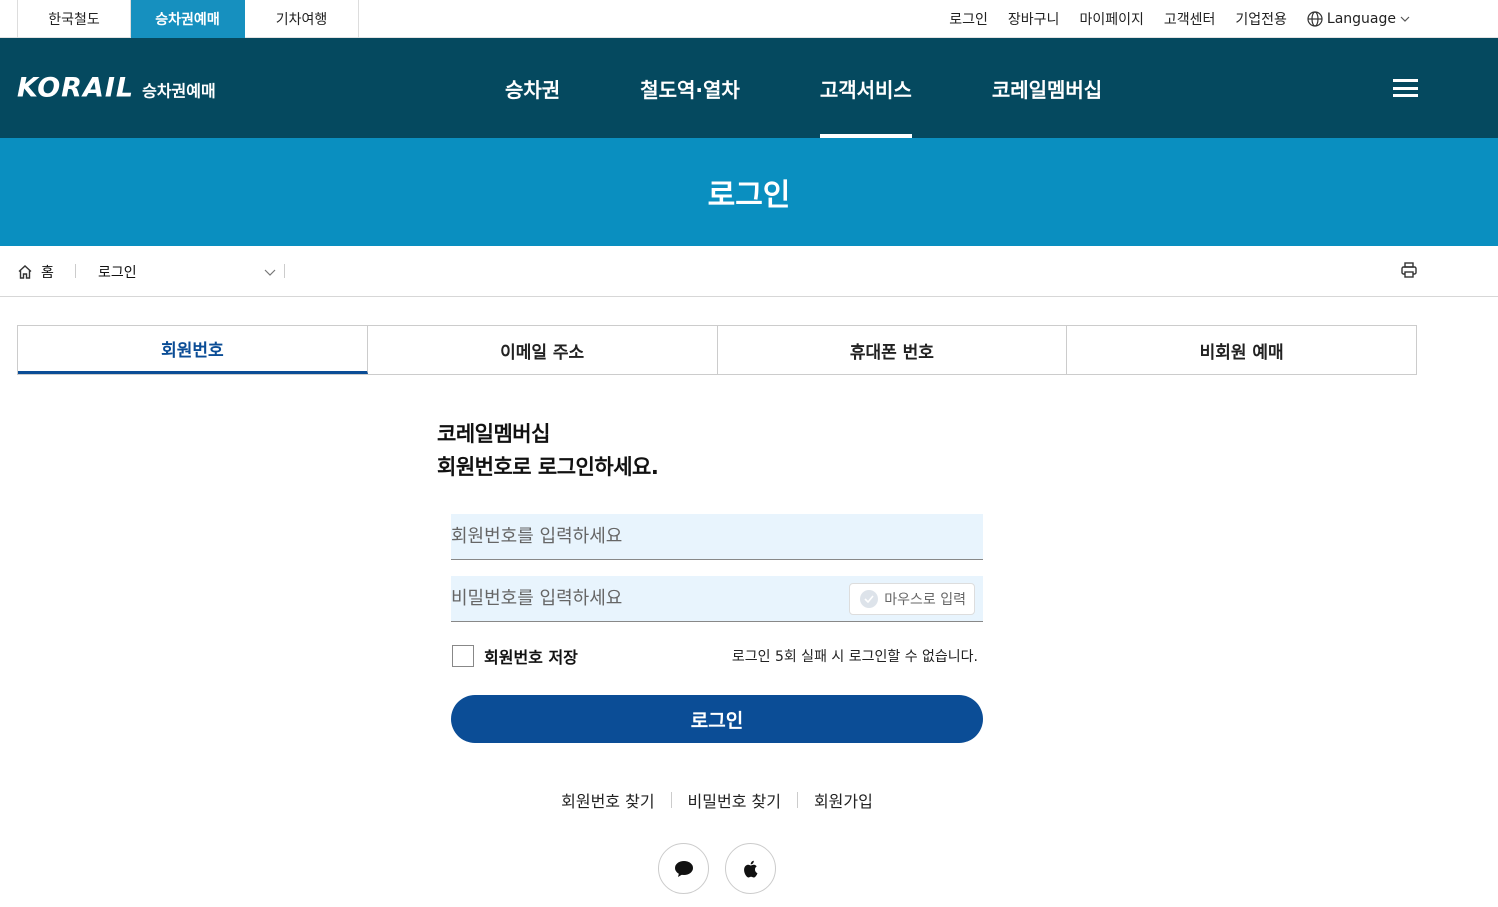 Image resolution: width=1498 pixels, height=907 pixels. I want to click on check-icon, so click(869, 599).